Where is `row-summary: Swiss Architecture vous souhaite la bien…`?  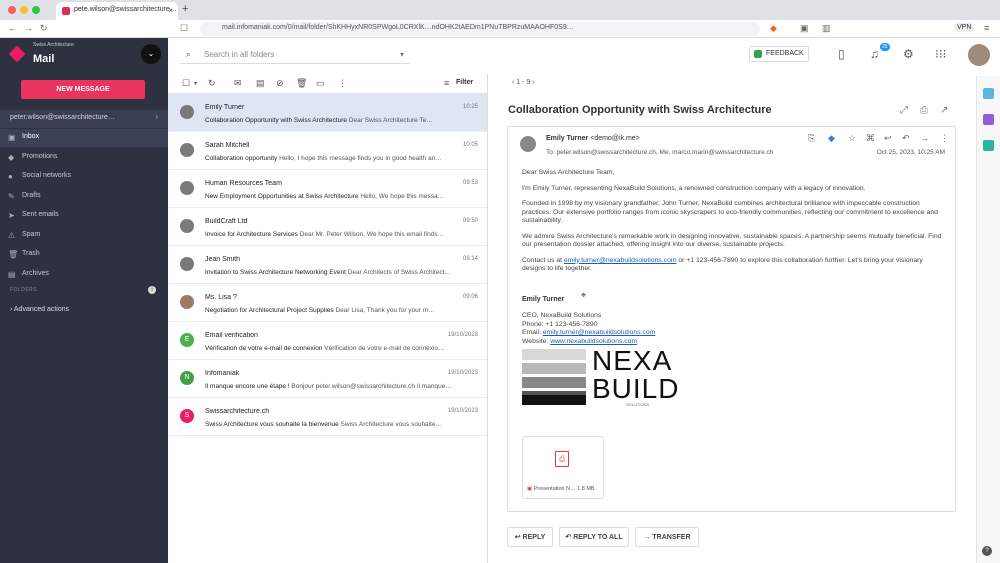
row-summary: Swiss Architecture vous souhaite la bien… is located at coordinates (340, 424).